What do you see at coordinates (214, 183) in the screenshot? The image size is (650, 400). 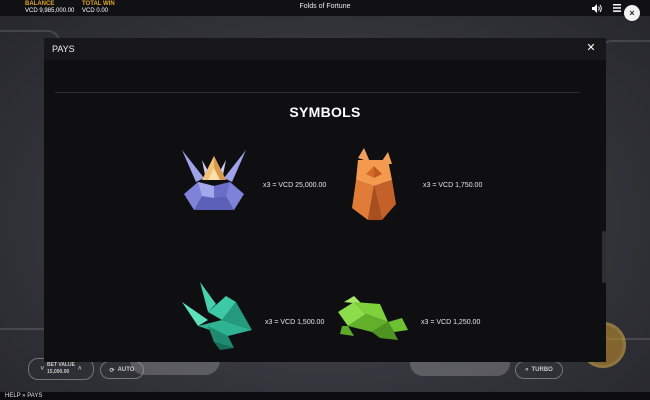 I see `origami-helmet-icon` at bounding box center [214, 183].